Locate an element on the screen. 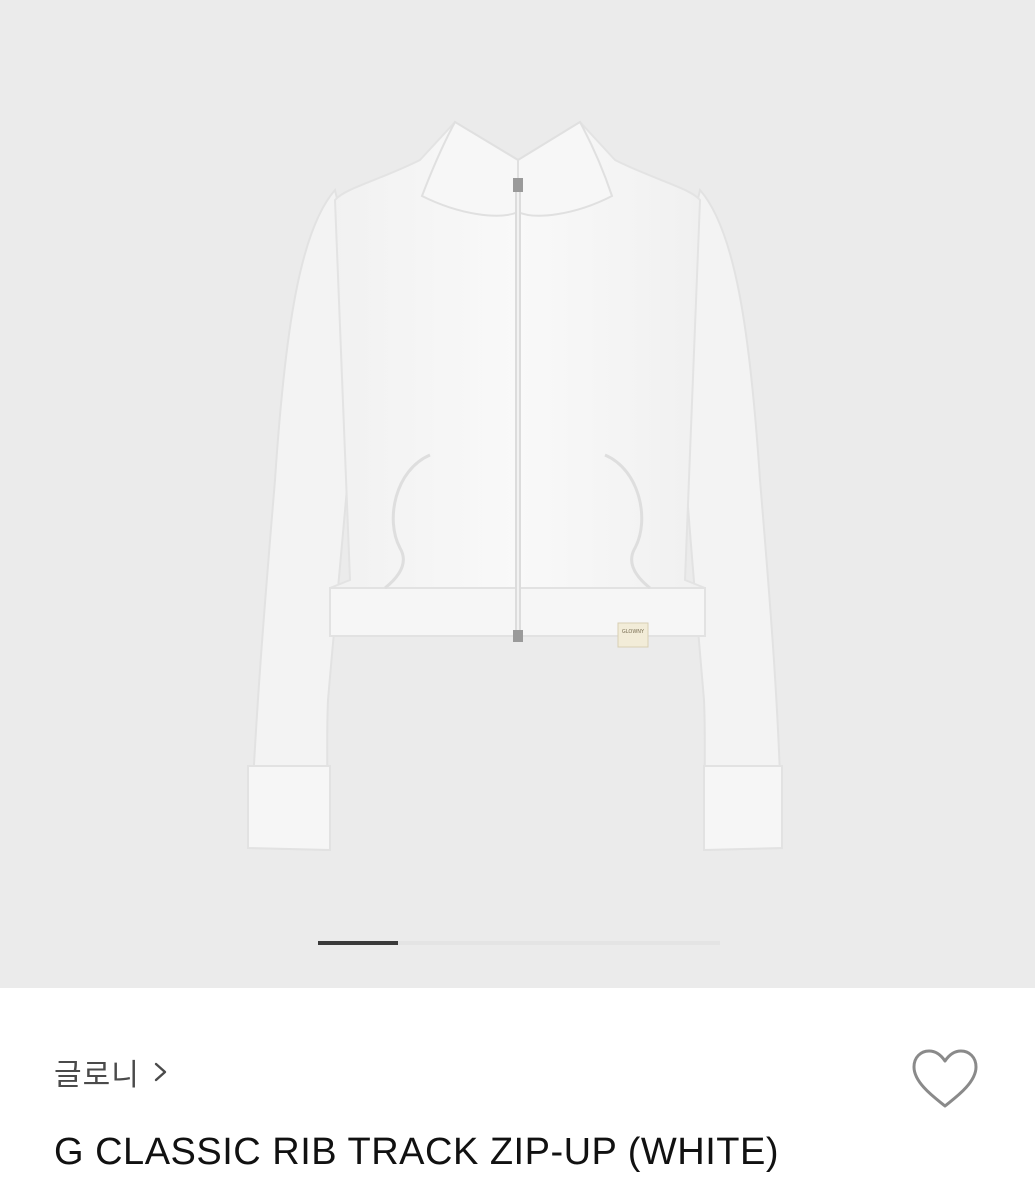  brand-link: 글로니 is located at coordinates (112, 1072).